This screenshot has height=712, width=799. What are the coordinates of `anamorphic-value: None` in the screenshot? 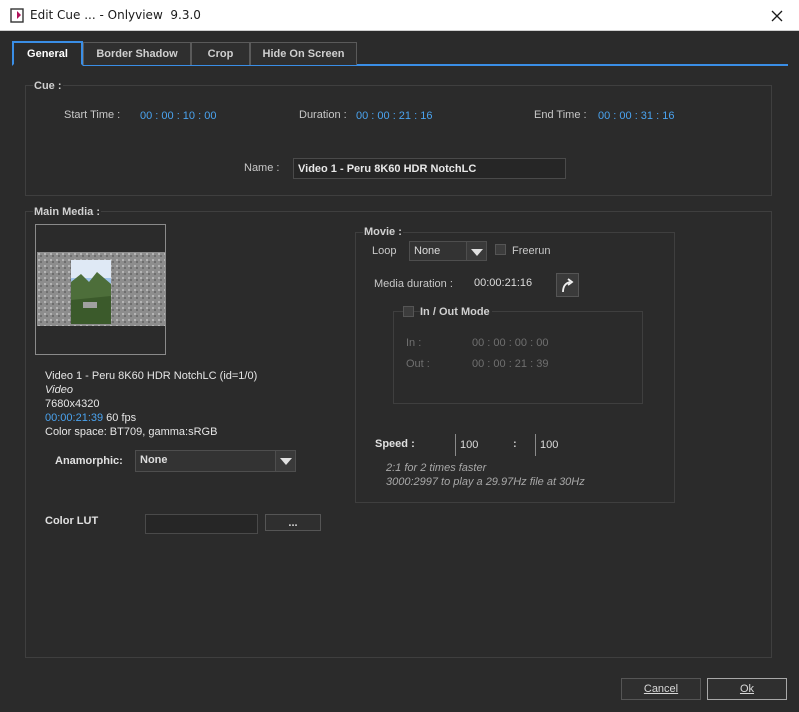 It's located at (154, 460).